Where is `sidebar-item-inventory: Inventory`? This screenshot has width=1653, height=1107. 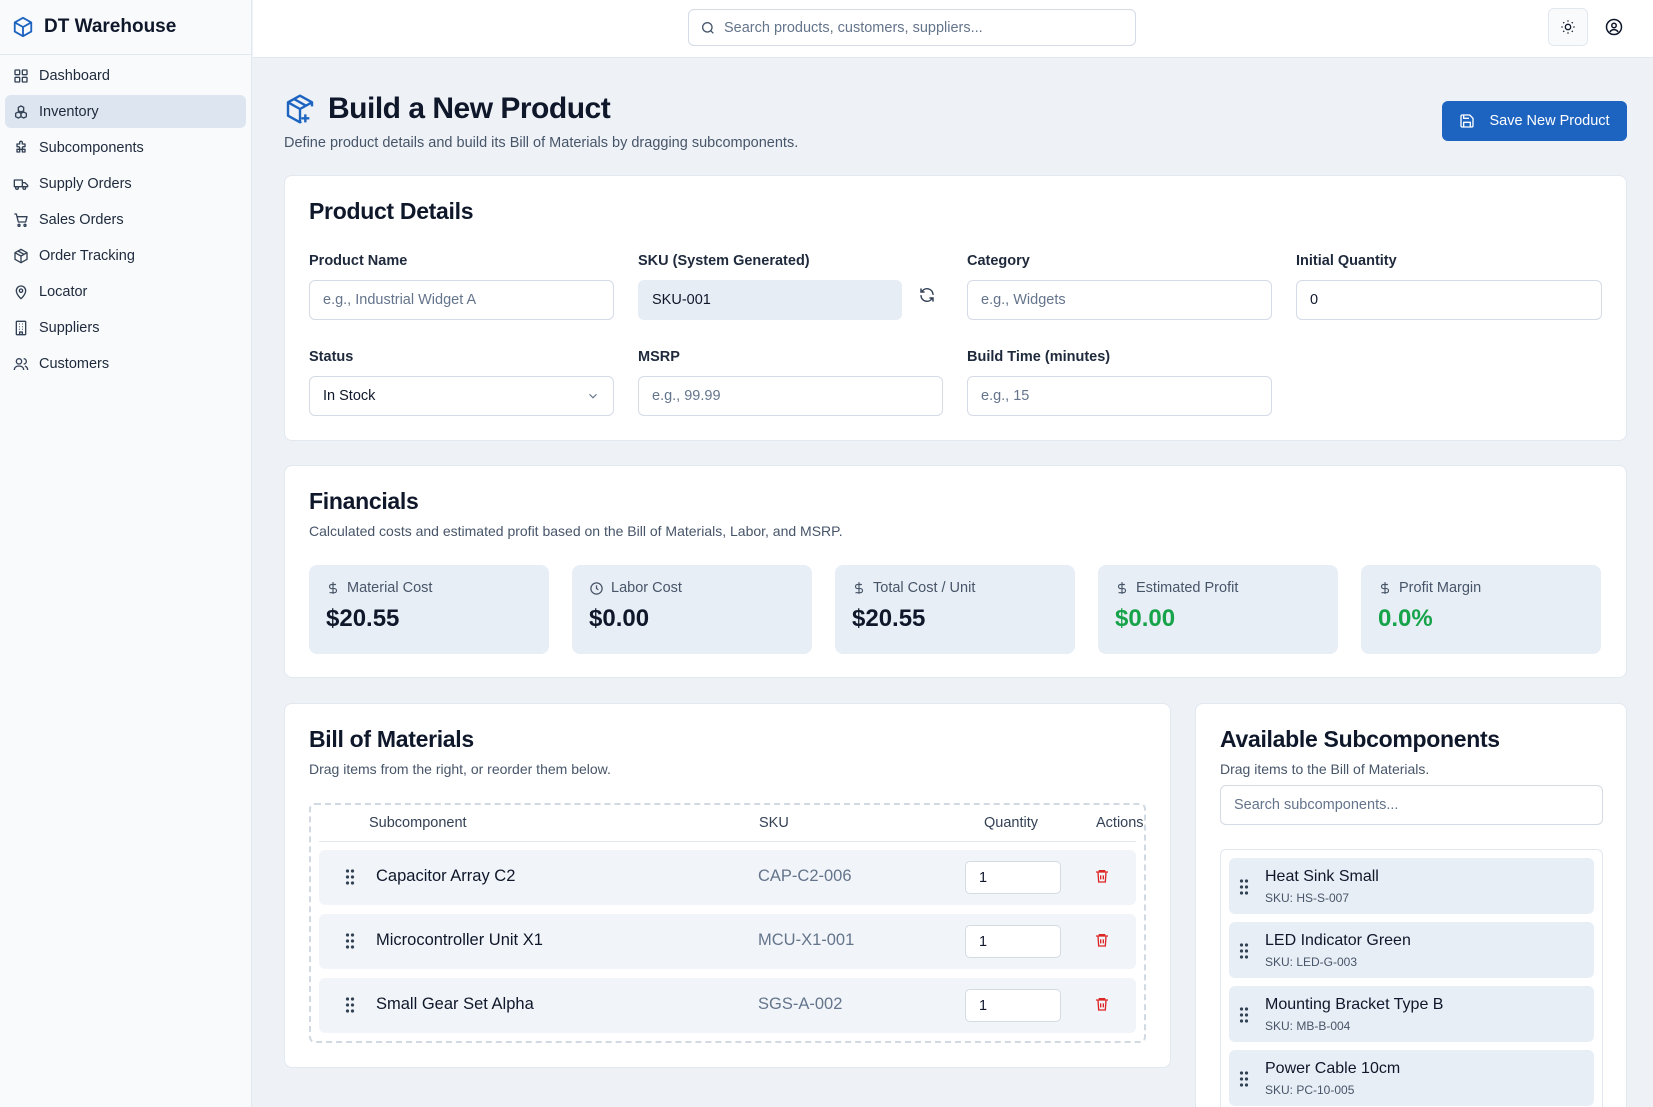 sidebar-item-inventory: Inventory is located at coordinates (125, 111).